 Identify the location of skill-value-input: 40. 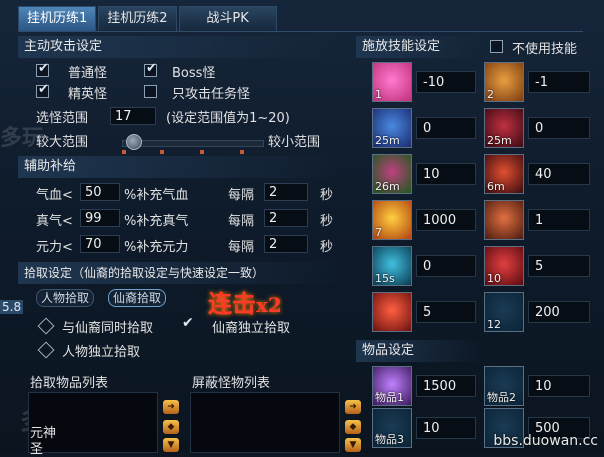
(559, 174).